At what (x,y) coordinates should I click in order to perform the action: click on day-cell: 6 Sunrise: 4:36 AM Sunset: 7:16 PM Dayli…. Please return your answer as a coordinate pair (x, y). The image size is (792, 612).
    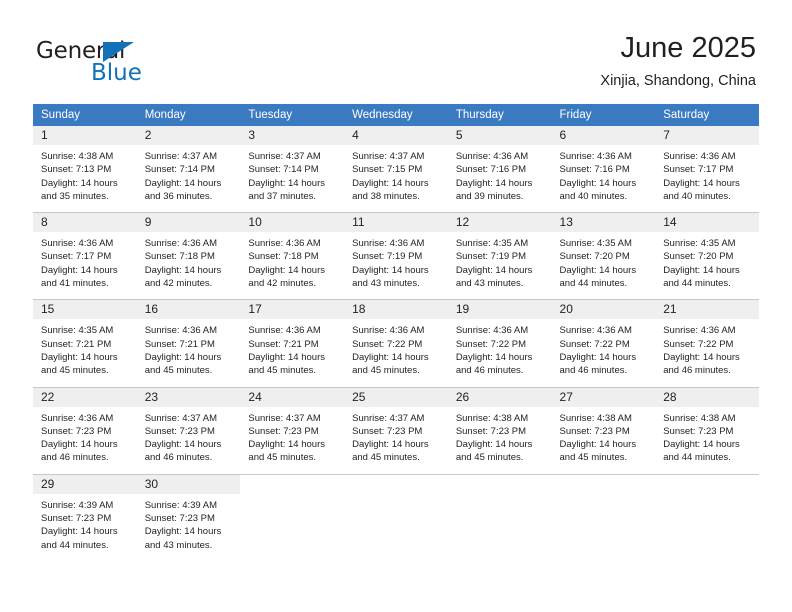
    Looking at the image, I should click on (603, 169).